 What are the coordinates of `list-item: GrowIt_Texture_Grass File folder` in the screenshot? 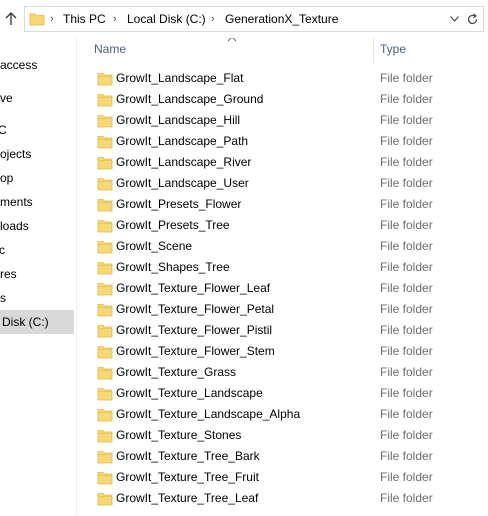 It's located at (282, 372).